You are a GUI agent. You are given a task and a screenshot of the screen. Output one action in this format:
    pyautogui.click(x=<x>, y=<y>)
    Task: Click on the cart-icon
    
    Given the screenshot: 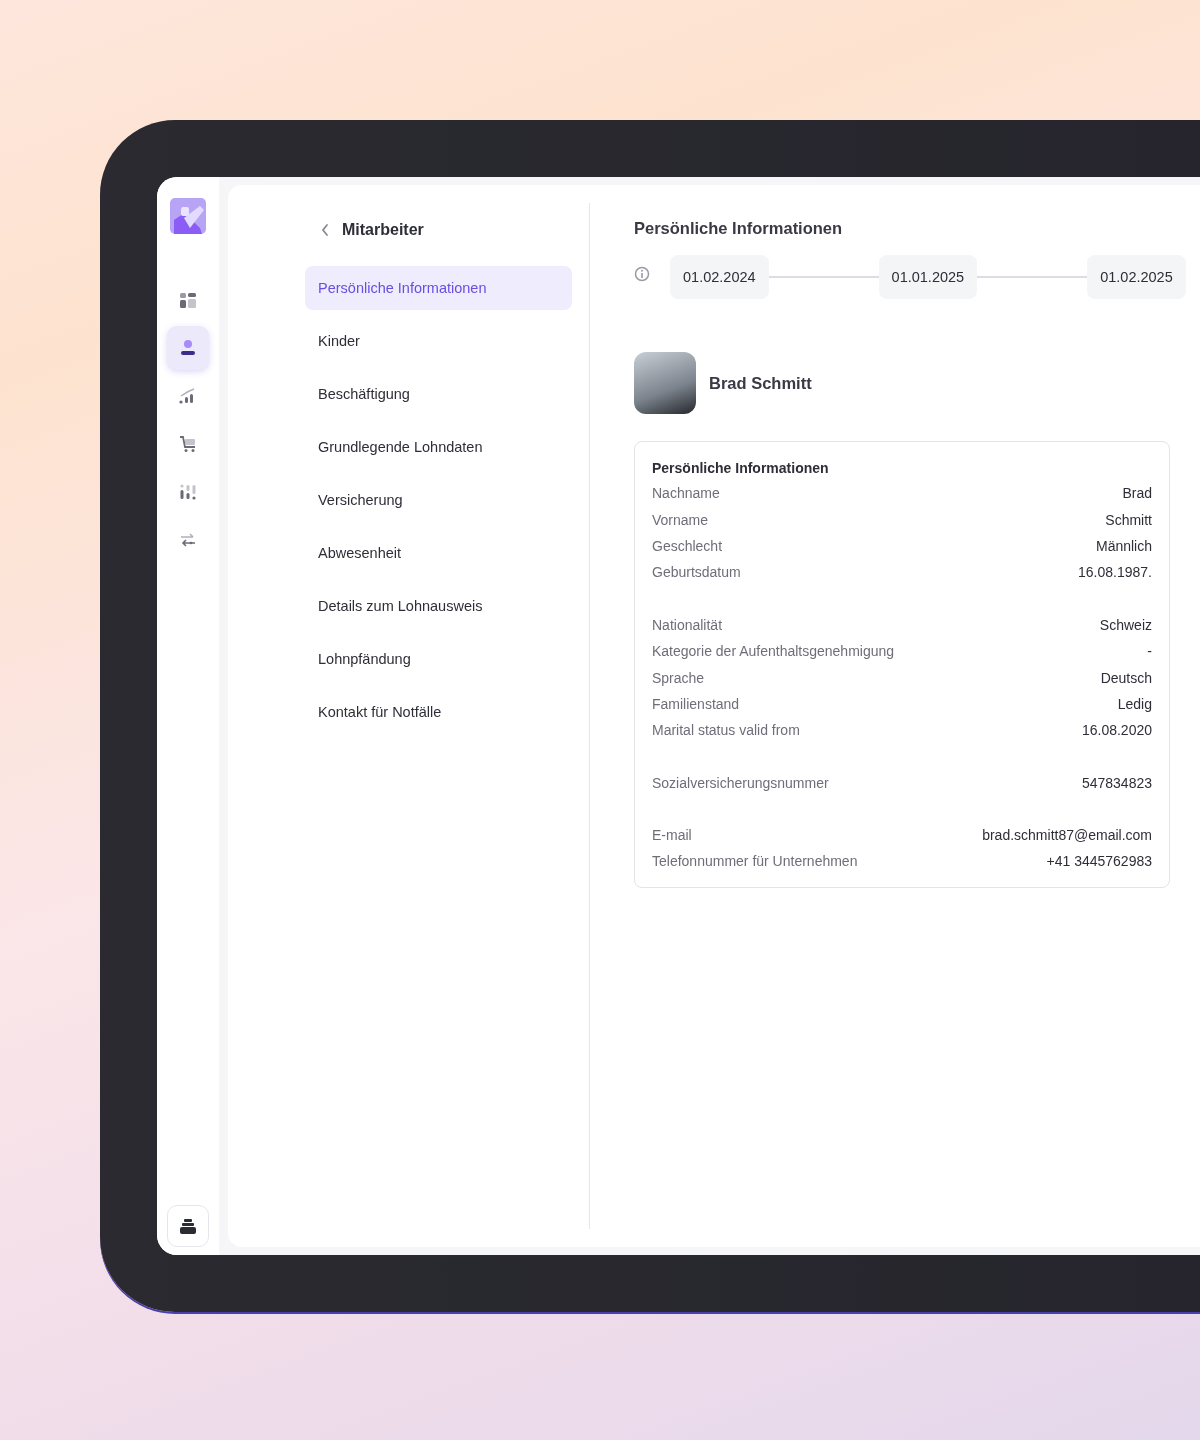 What is the action you would take?
    pyautogui.click(x=188, y=444)
    